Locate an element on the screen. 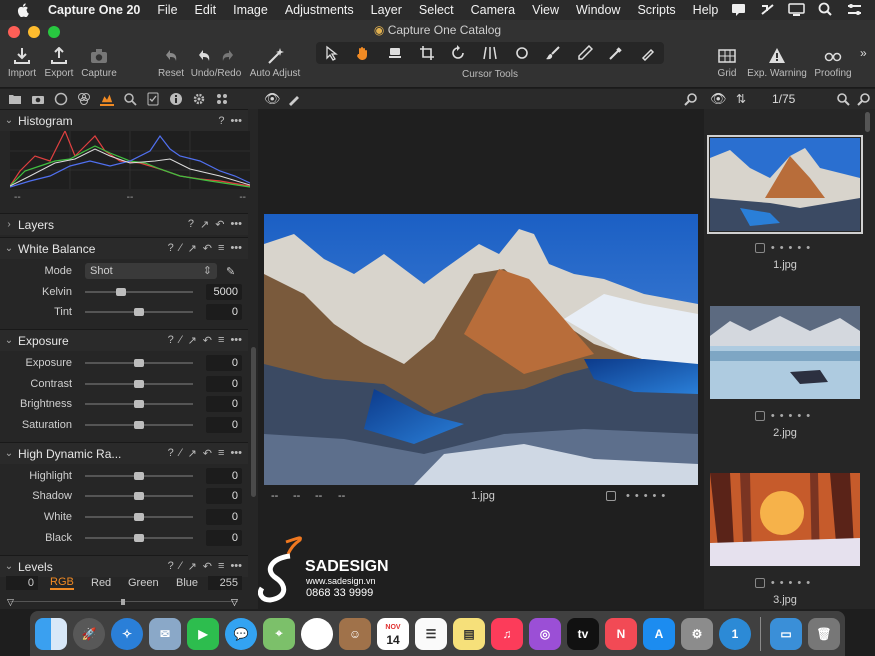  histogram-header: ⌄ Histogram ? ••• is located at coordinates (124, 120).